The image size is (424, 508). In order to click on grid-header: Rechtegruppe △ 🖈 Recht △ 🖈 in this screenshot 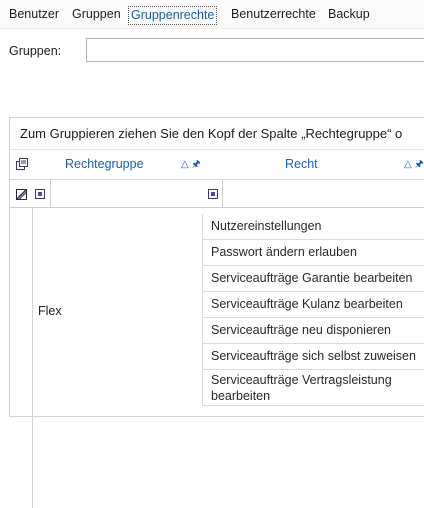, I will do `click(217, 165)`.